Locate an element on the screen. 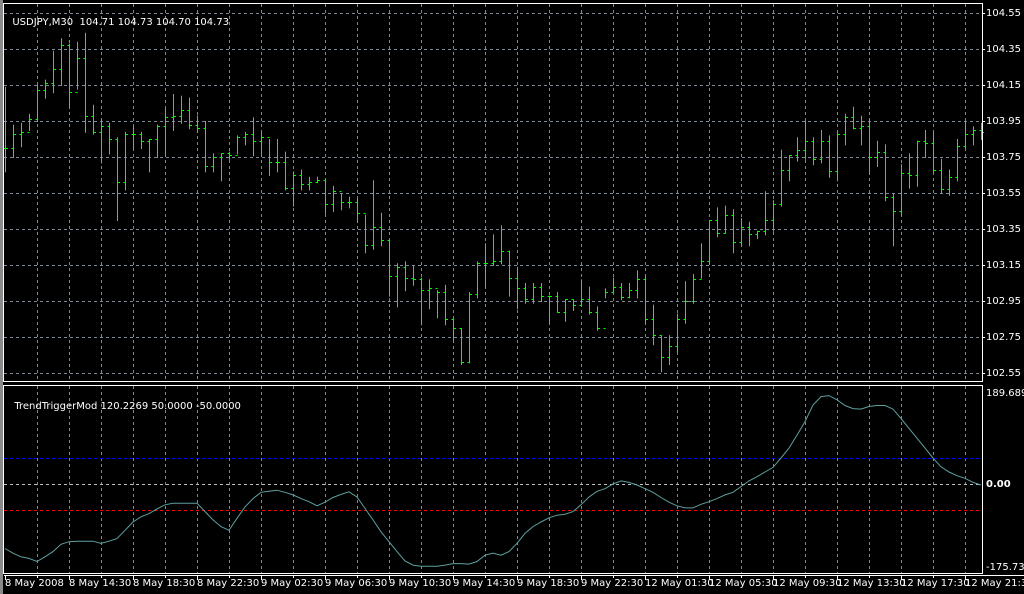  price-label: 104.55 is located at coordinates (1003, 13).